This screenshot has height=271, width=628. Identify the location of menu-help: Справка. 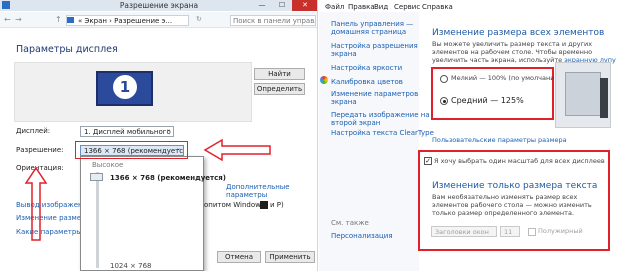
(437, 7).